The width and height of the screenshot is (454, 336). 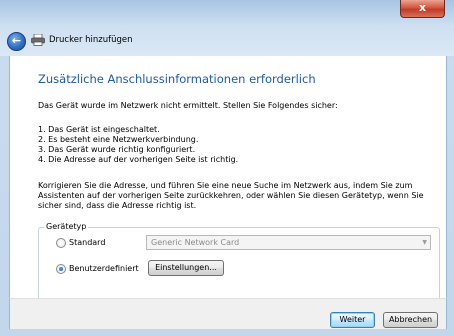 What do you see at coordinates (288, 242) in the screenshot?
I see `standard-device-select: Generic Network Card ▼` at bounding box center [288, 242].